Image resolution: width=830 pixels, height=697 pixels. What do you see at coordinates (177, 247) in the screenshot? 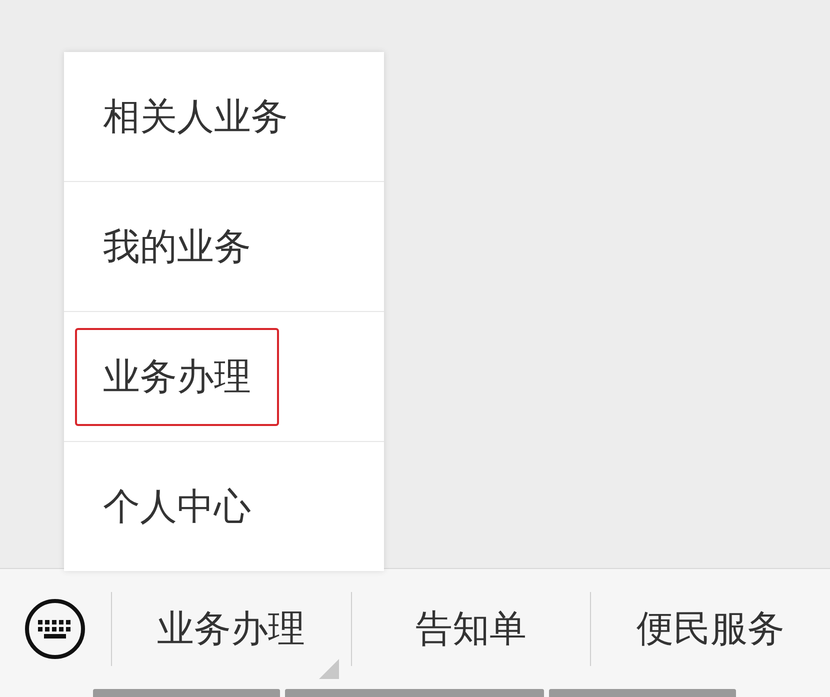
I see `menu-item: 我的业务` at bounding box center [177, 247].